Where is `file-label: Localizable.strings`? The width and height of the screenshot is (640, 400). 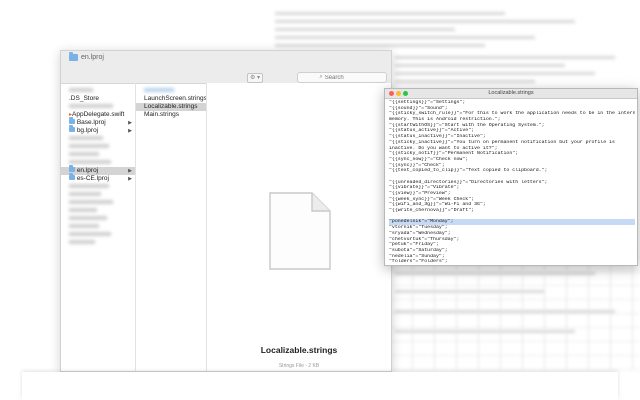
file-label: Localizable.strings is located at coordinates (171, 106).